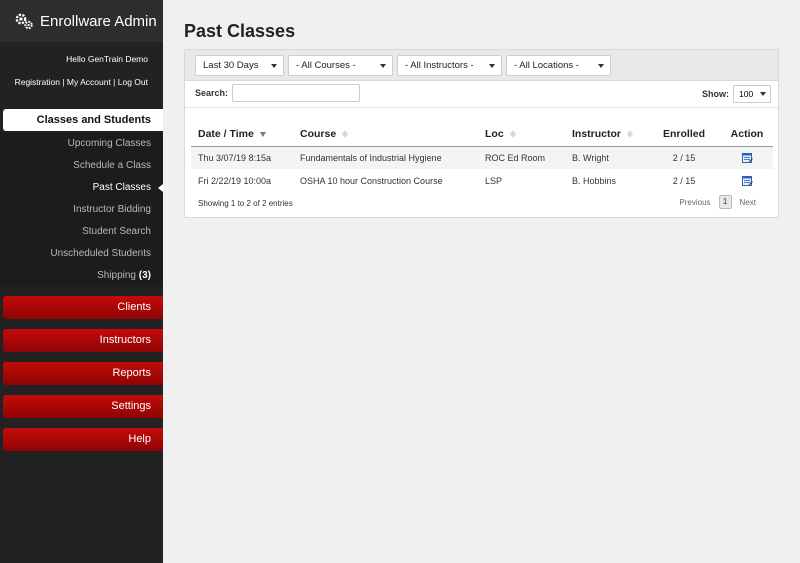  I want to click on show-label: Show:, so click(715, 94).